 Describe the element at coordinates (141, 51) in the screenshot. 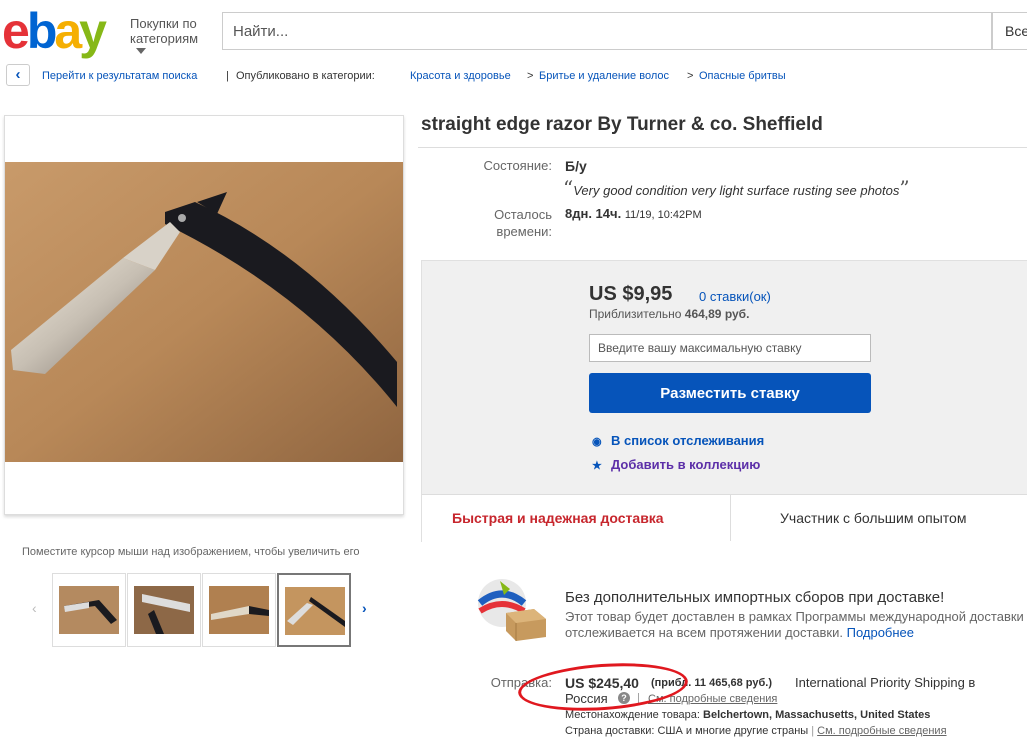

I see `caret-down-icon` at that location.